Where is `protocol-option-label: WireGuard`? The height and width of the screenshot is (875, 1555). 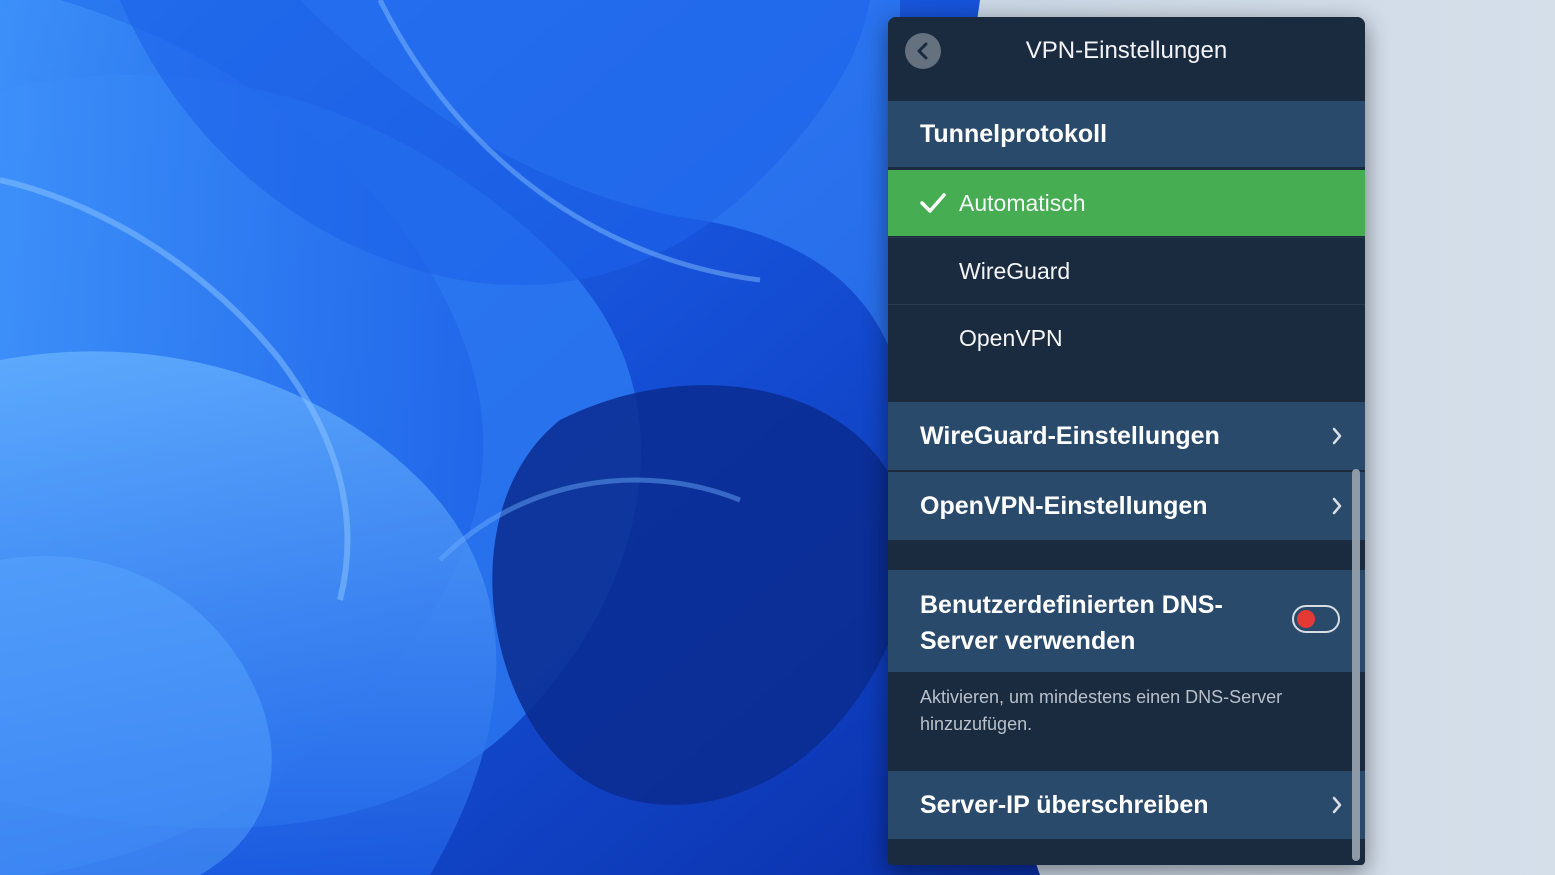
protocol-option-label: WireGuard is located at coordinates (1015, 270).